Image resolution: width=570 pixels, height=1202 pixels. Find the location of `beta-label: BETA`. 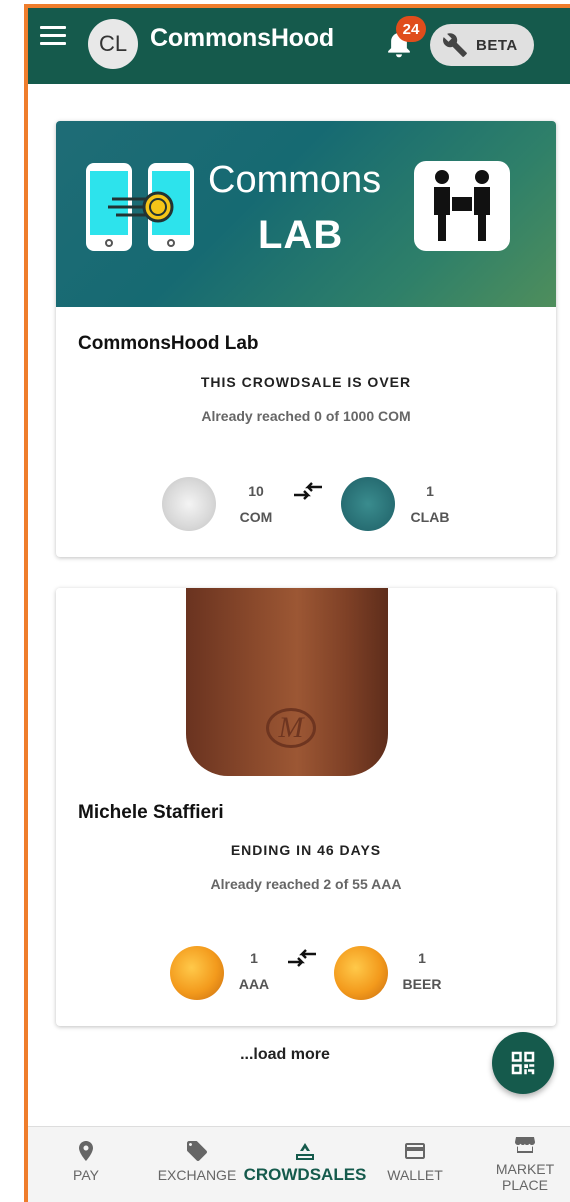

beta-label: BETA is located at coordinates (497, 45).